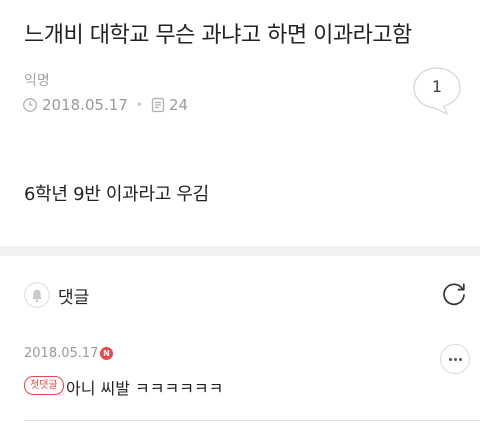 The image size is (480, 424). I want to click on post-meta: 2018.05.17 • 24, so click(105, 105).